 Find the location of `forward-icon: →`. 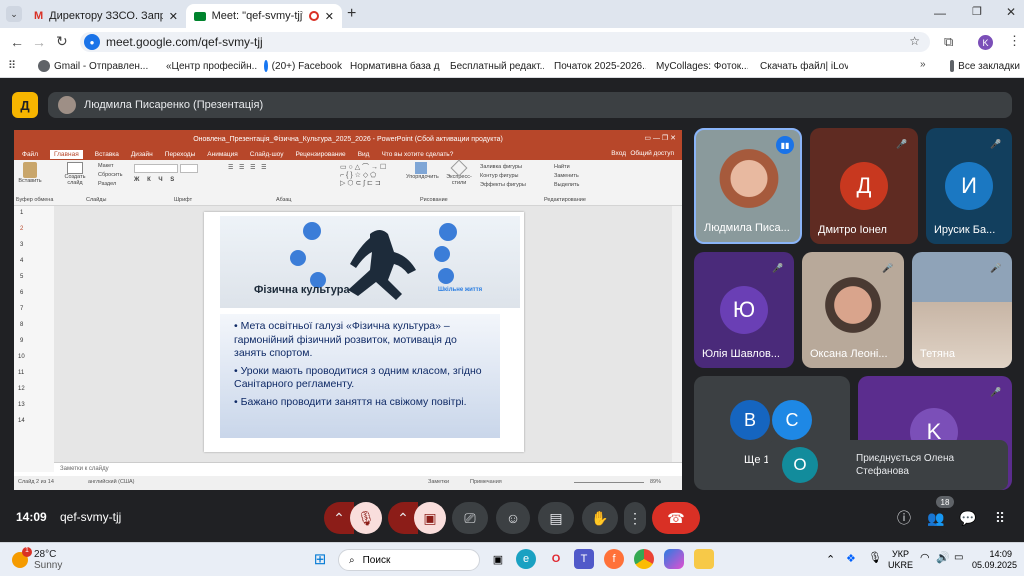

forward-icon: → is located at coordinates (39, 42).